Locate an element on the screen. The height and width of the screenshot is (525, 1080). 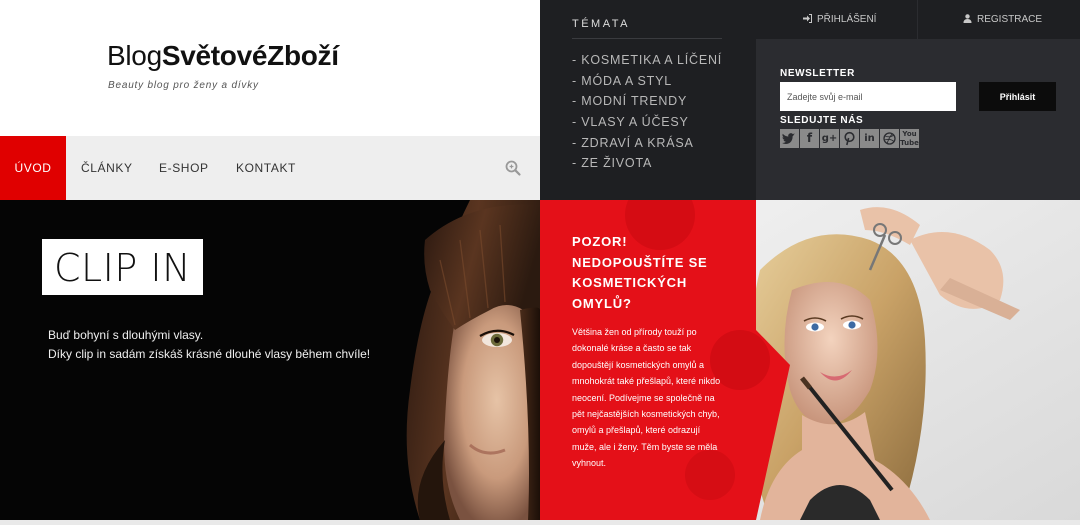
youtube-icon: You Tube is located at coordinates (909, 138).